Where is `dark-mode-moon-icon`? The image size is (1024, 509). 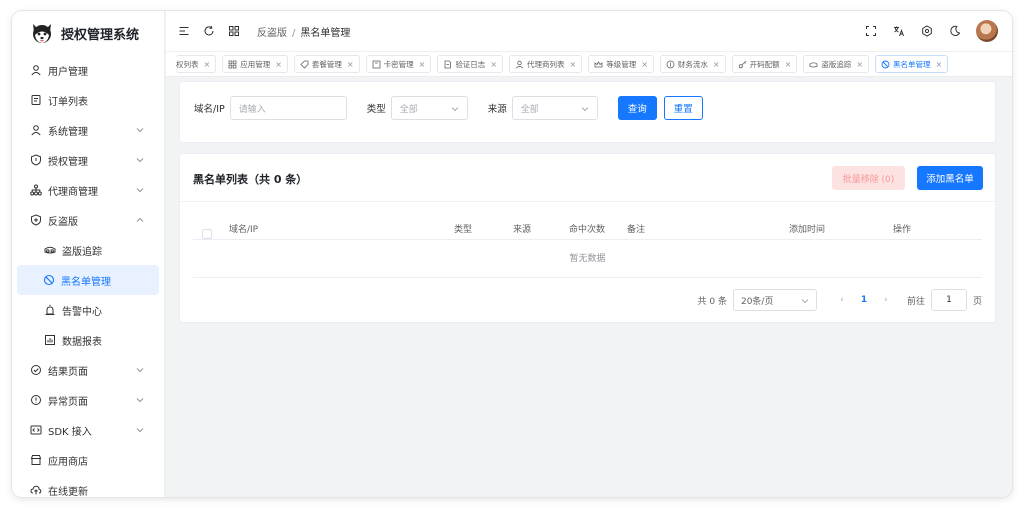 dark-mode-moon-icon is located at coordinates (955, 31).